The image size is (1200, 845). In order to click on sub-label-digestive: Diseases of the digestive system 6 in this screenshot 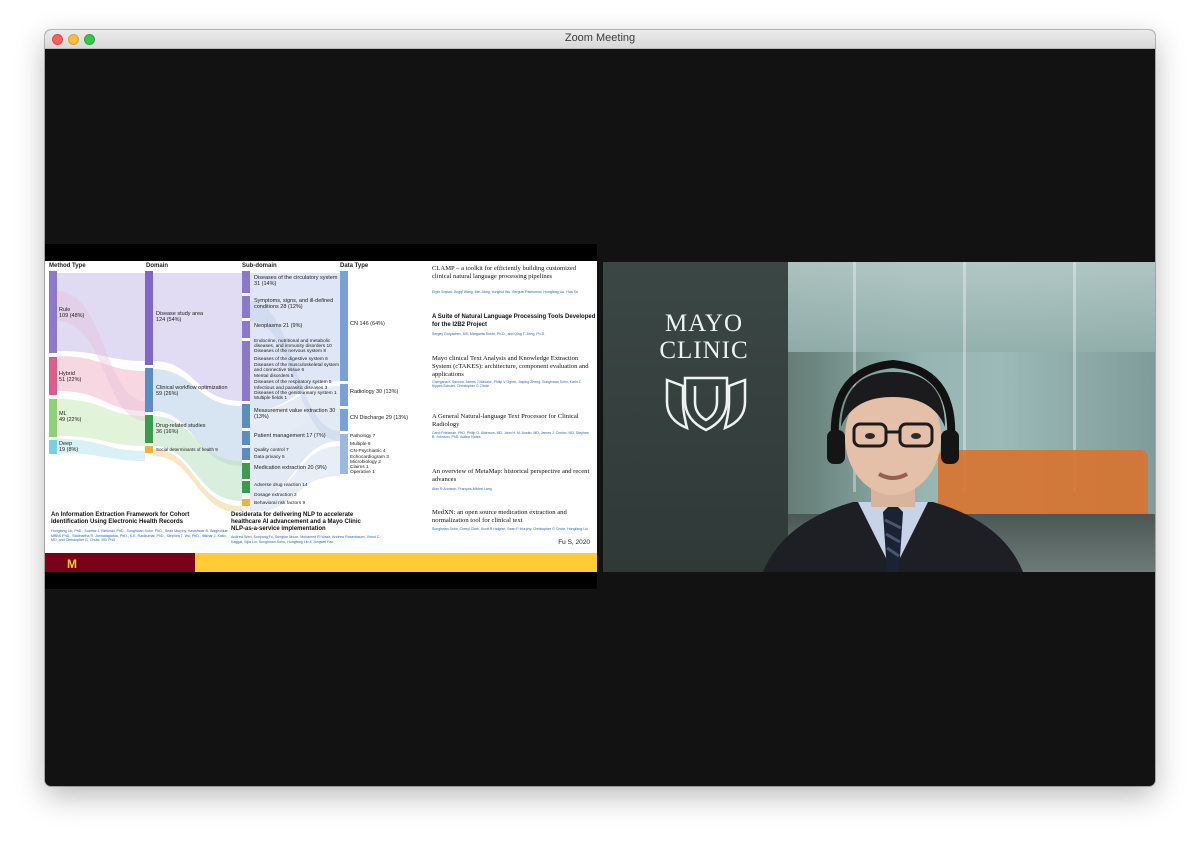, I will do `click(291, 359)`.